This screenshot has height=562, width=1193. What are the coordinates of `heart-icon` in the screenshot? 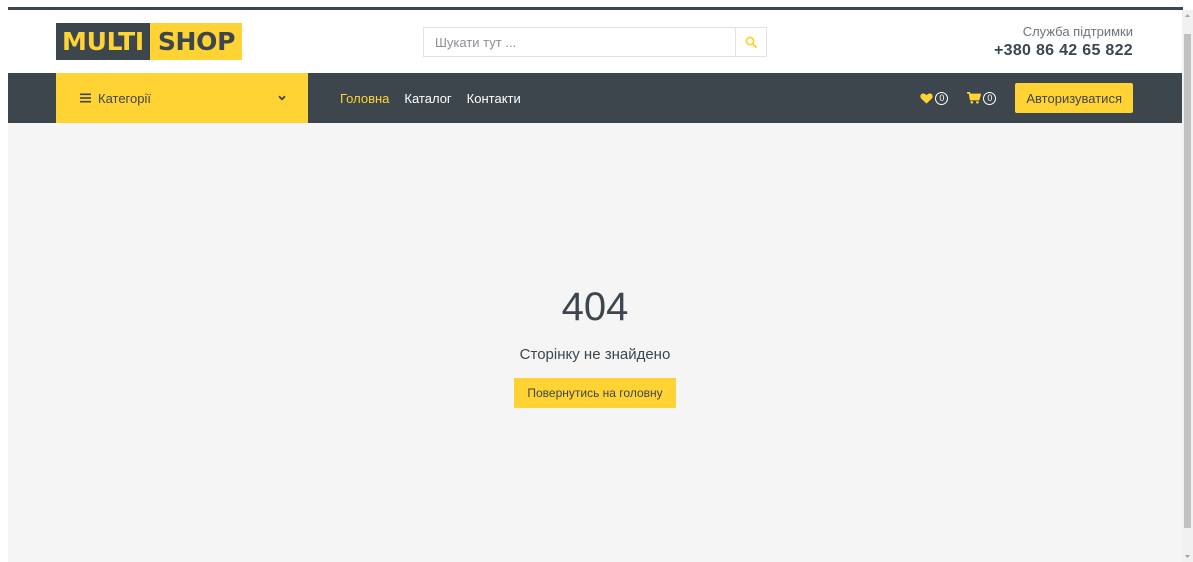 It's located at (927, 98).